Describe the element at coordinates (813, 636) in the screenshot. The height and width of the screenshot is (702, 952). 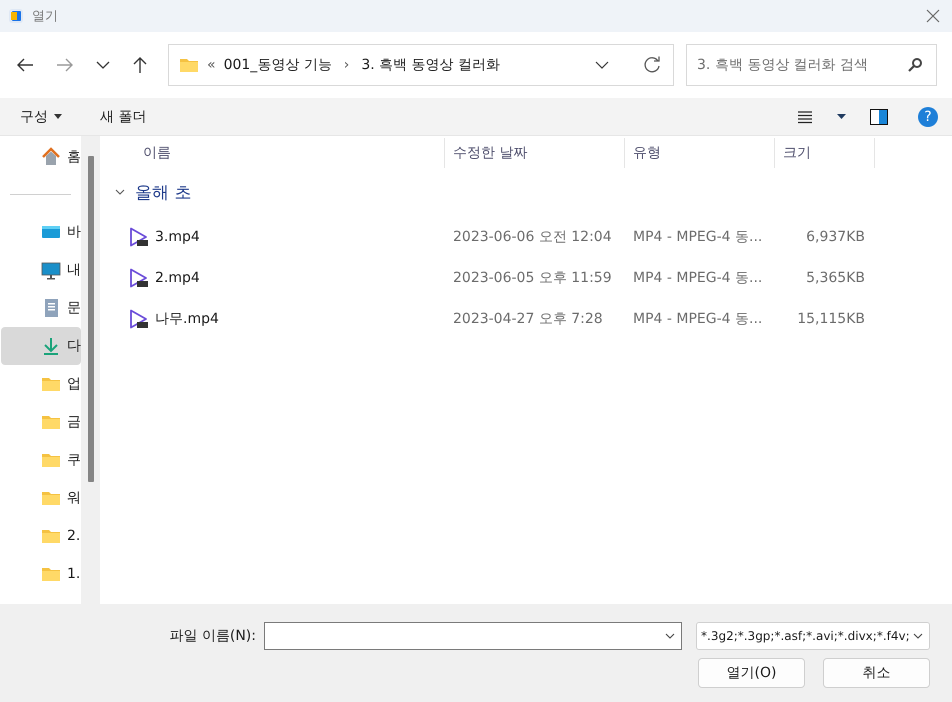
I see `file-type-dropdown: *.3g2;*.3gp;*.asf;*.avi;*.divx;*.f4v;` at that location.